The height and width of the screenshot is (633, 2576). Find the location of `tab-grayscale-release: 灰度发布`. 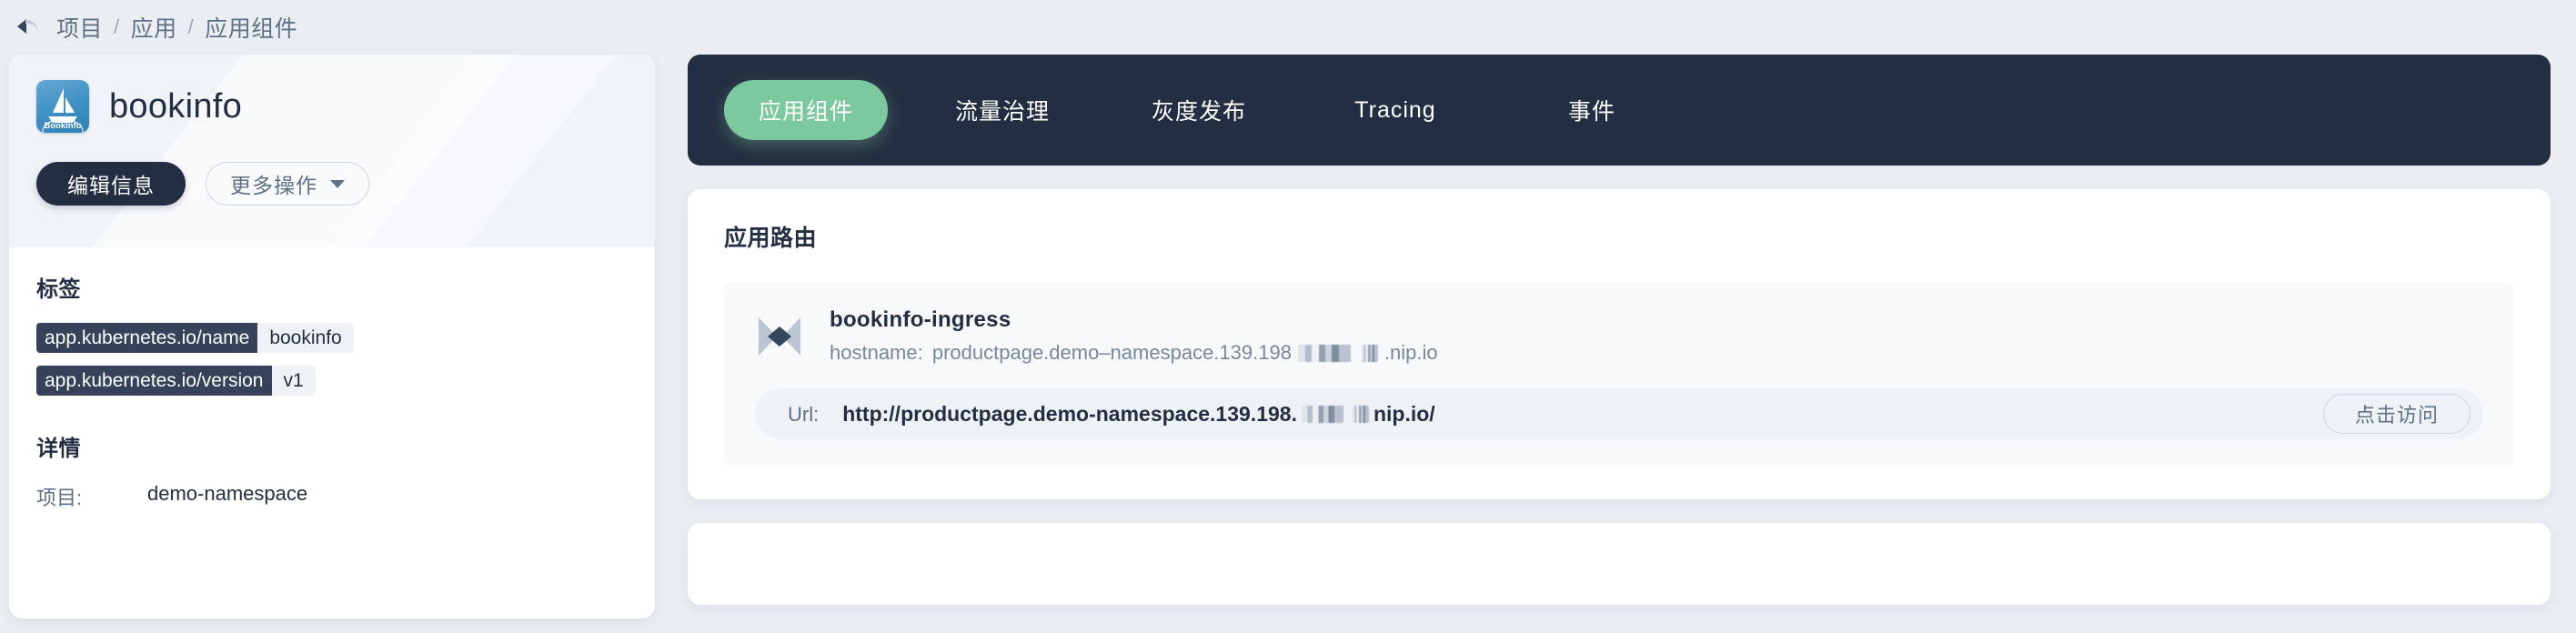

tab-grayscale-release: 灰度发布 is located at coordinates (1199, 110).